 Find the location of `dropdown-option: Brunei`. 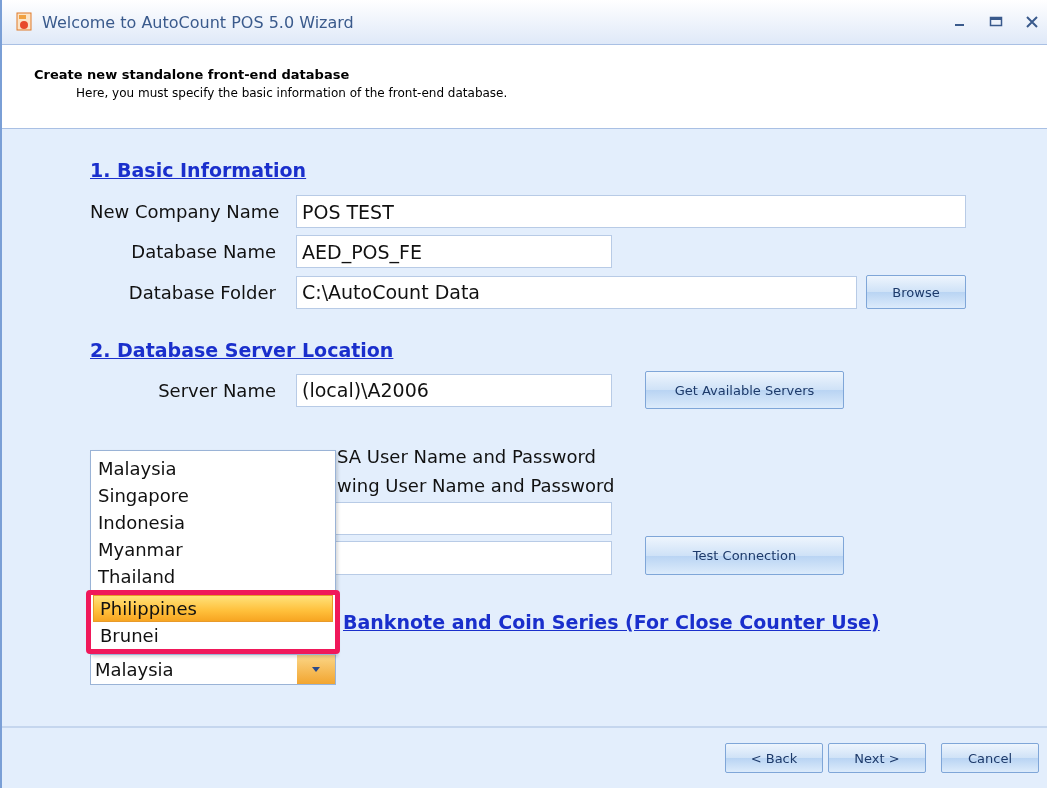

dropdown-option: Brunei is located at coordinates (213, 635).